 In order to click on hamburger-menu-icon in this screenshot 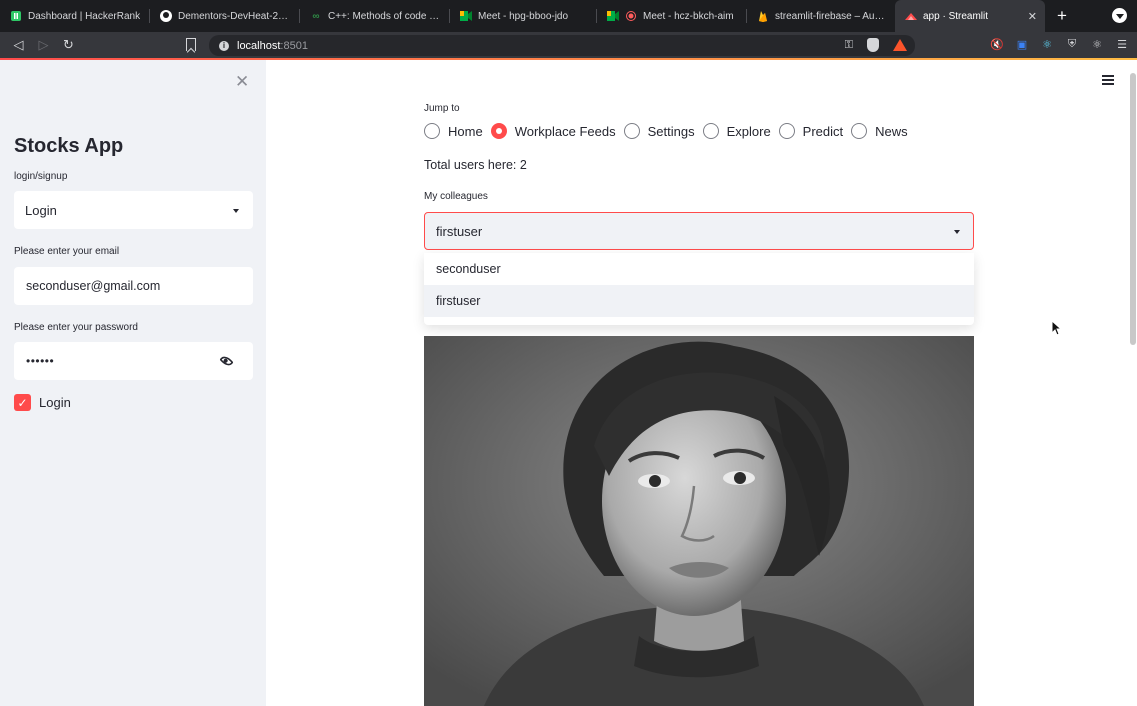, I will do `click(1108, 80)`.